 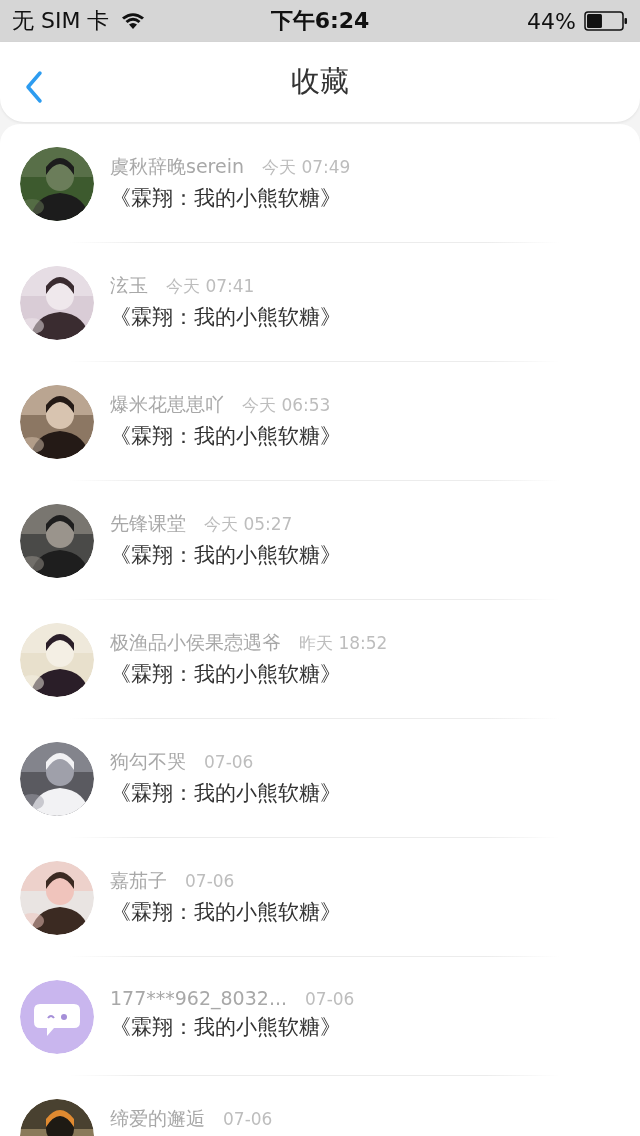 What do you see at coordinates (306, 167) in the screenshot?
I see `timestamp: 今天 07:49` at bounding box center [306, 167].